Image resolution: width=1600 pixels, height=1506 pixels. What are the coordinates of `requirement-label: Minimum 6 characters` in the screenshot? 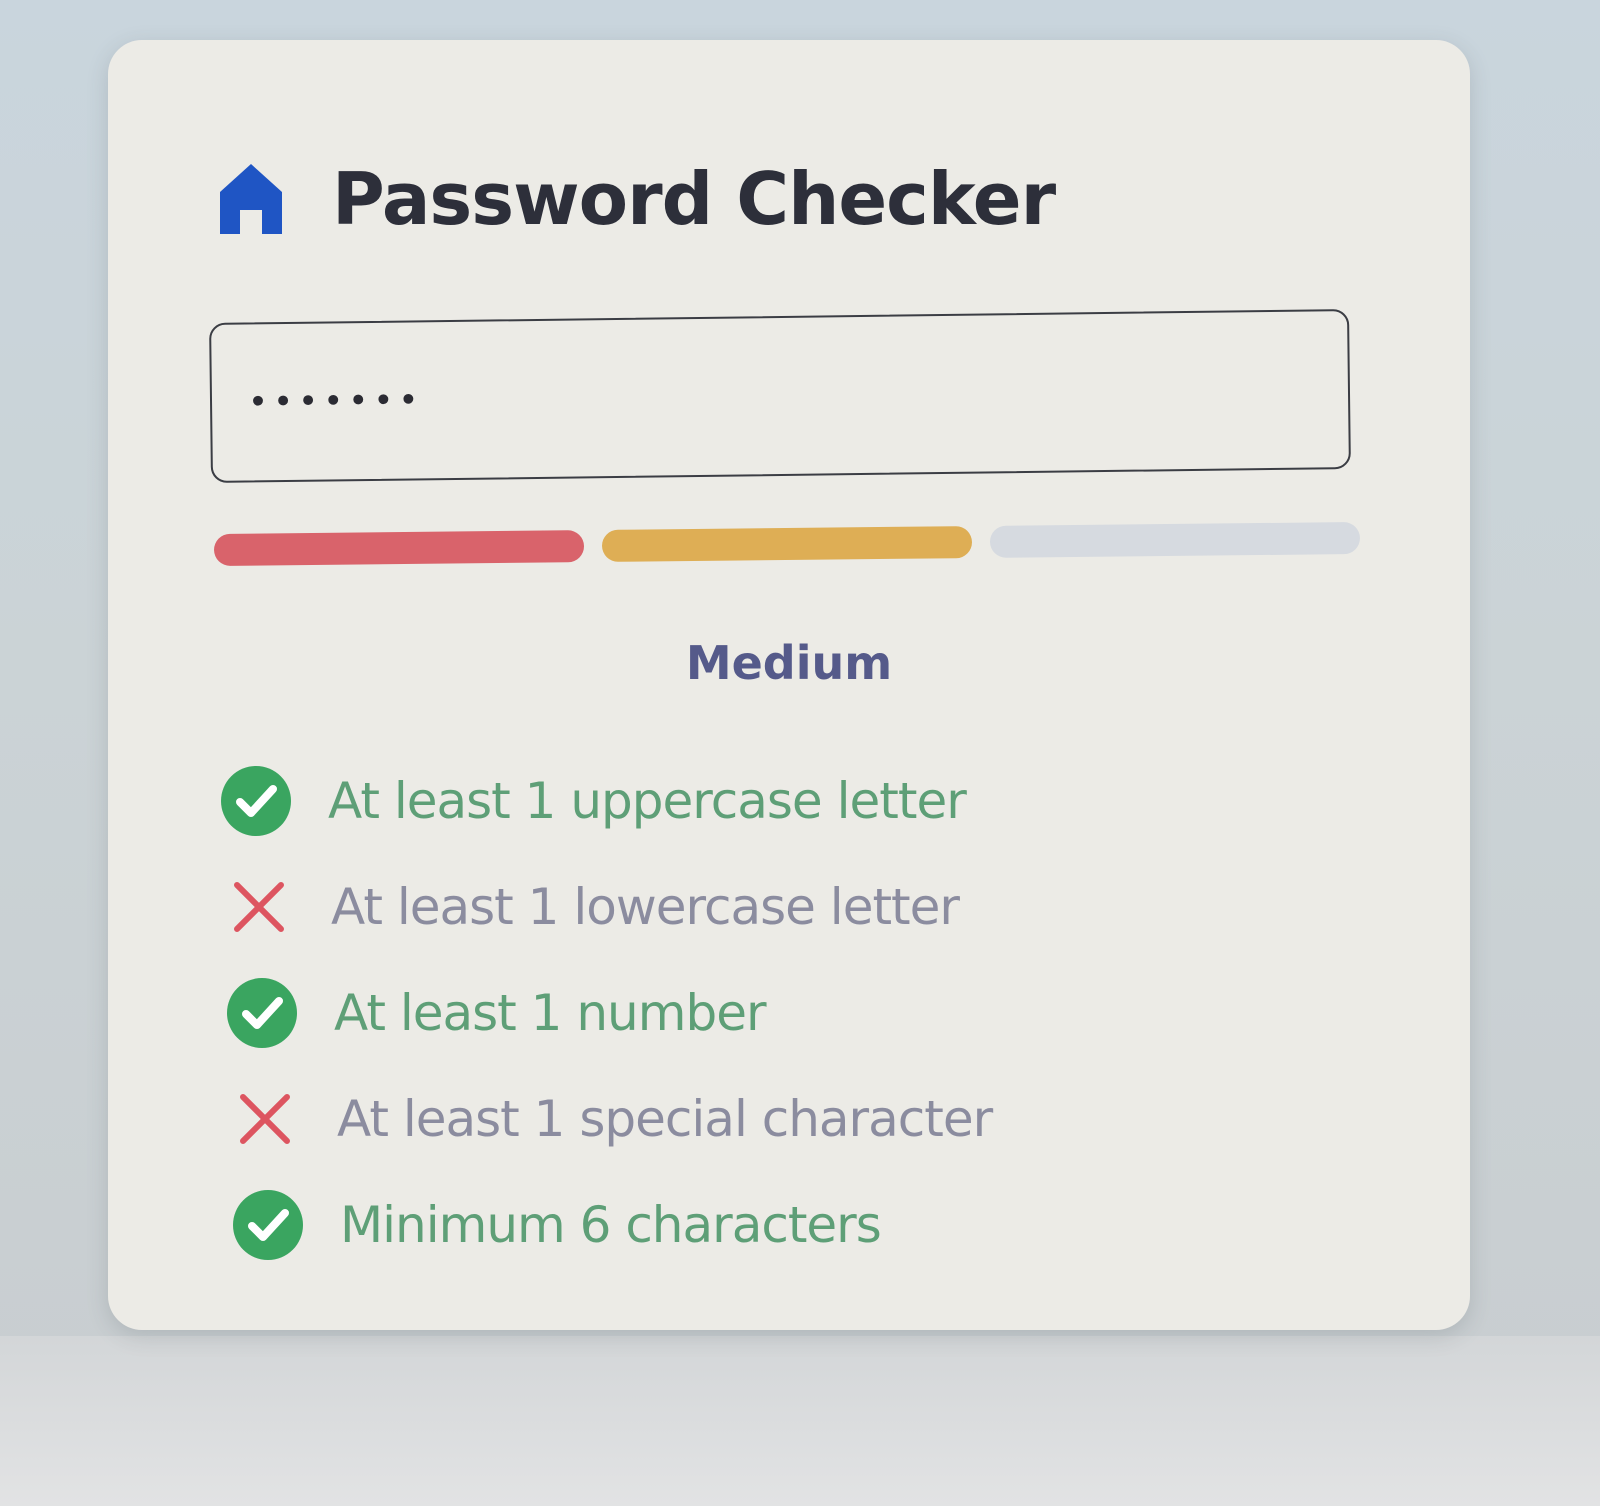 It's located at (611, 1225).